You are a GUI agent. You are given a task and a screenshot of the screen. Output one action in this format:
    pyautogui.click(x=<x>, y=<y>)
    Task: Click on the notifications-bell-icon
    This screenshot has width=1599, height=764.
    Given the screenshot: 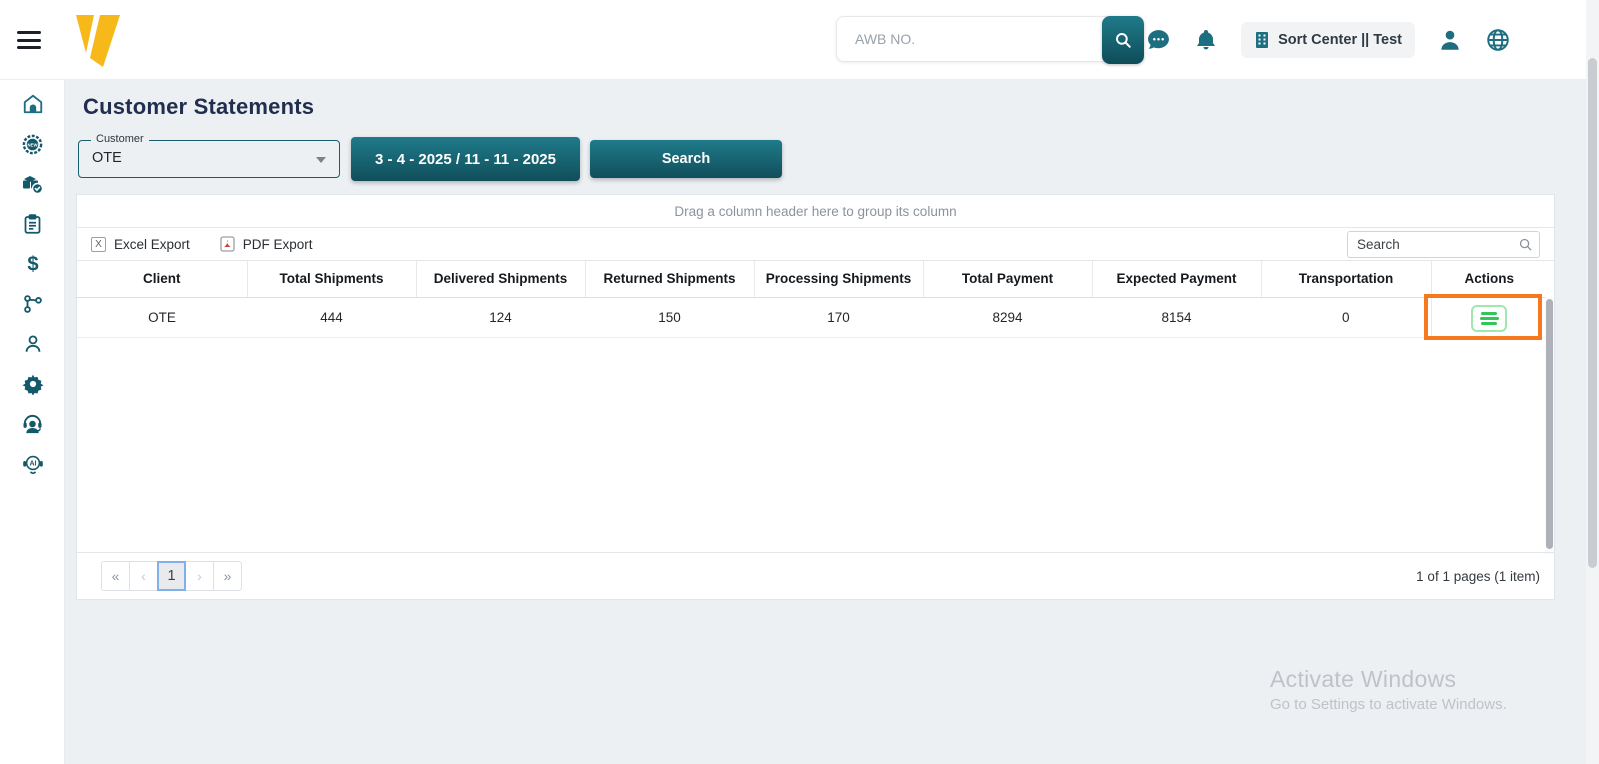 What is the action you would take?
    pyautogui.click(x=1206, y=40)
    